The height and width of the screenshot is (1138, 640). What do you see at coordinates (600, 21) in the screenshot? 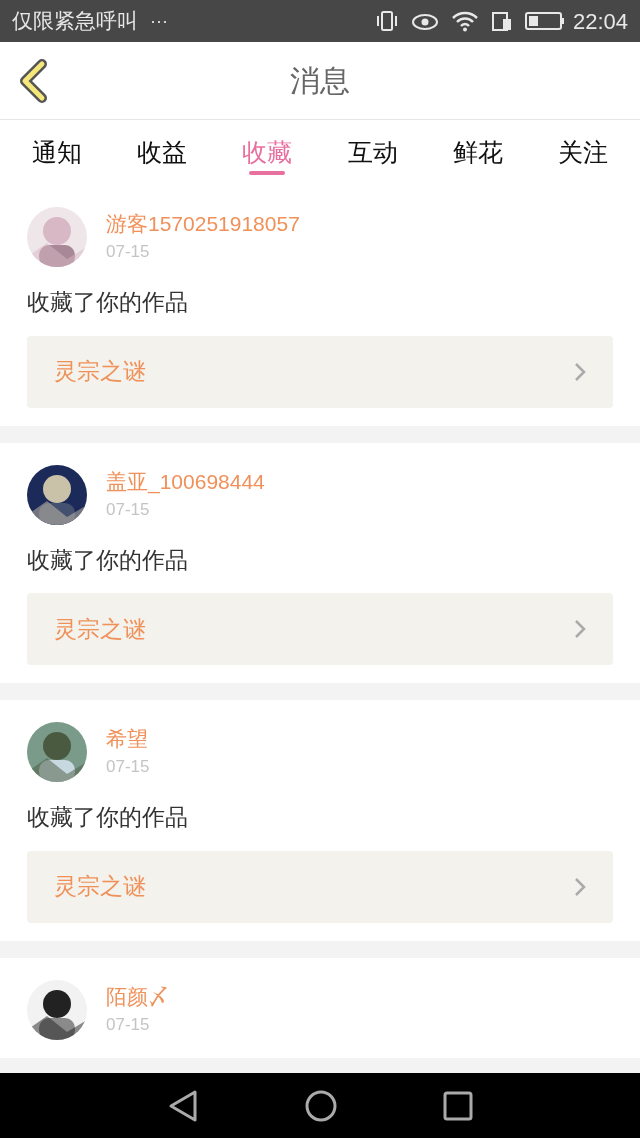
I see `status-time: 22:04` at bounding box center [600, 21].